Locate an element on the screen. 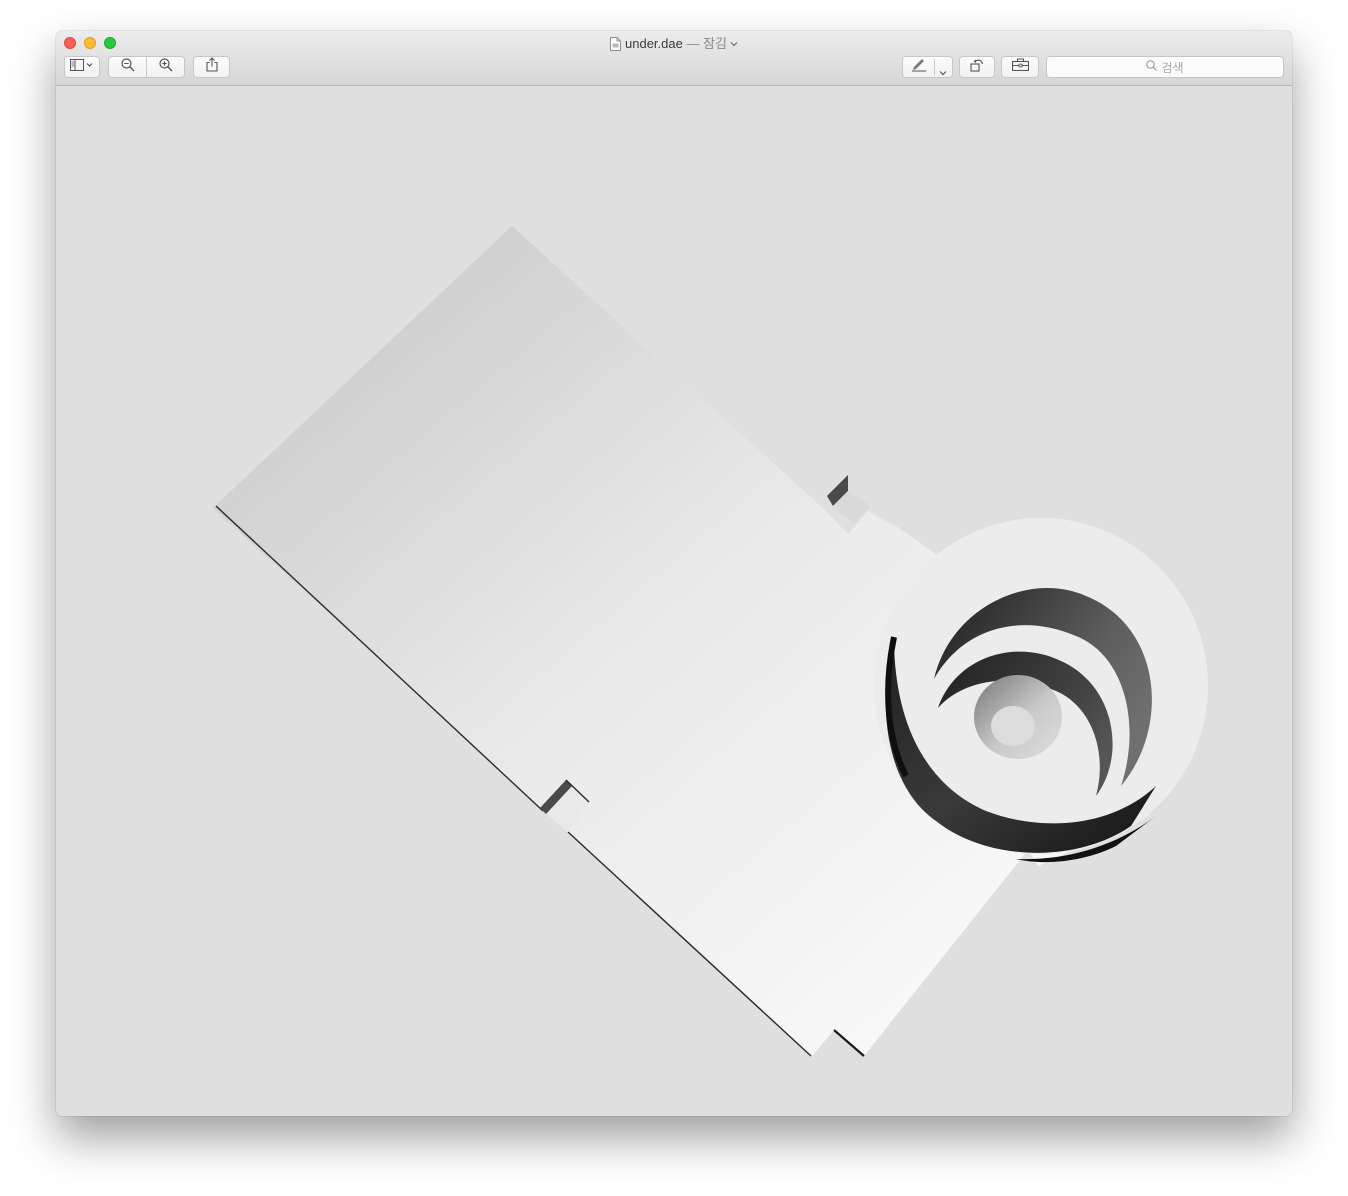 This screenshot has height=1196, width=1348. share-icon is located at coordinates (211, 67).